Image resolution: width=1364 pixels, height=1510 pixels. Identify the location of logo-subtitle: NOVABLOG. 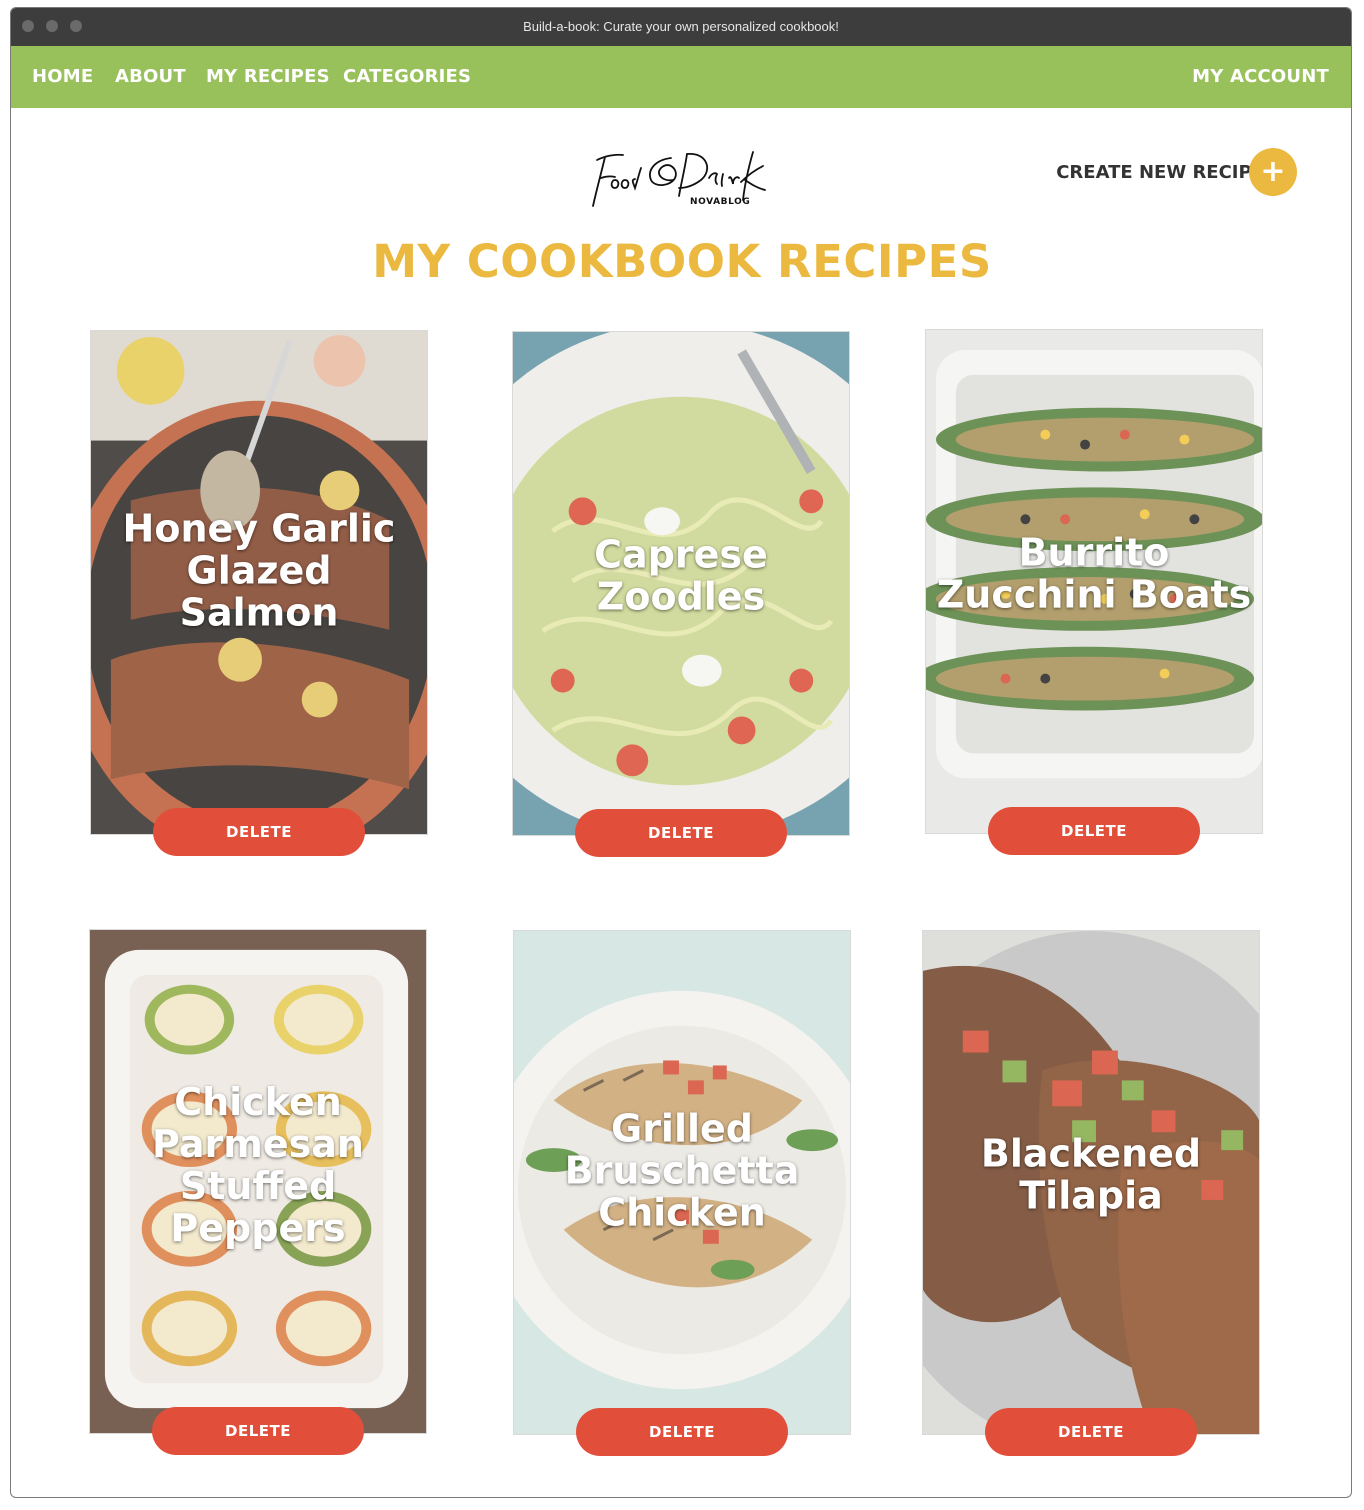
(720, 202).